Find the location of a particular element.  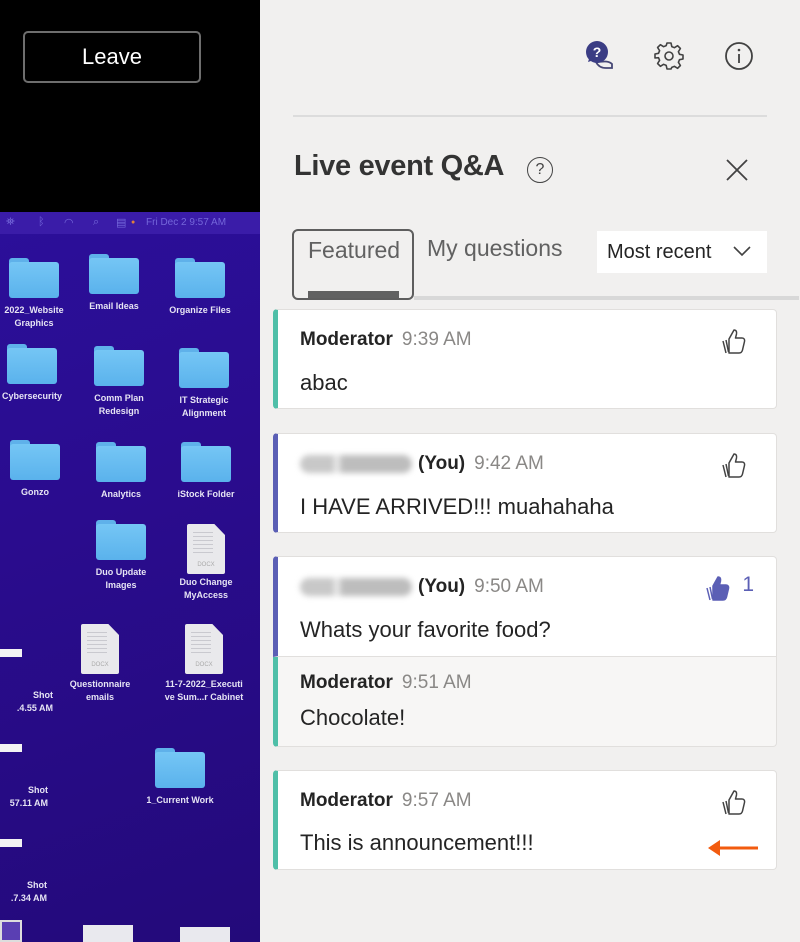

message-time: 9:42 AM is located at coordinates (509, 463).